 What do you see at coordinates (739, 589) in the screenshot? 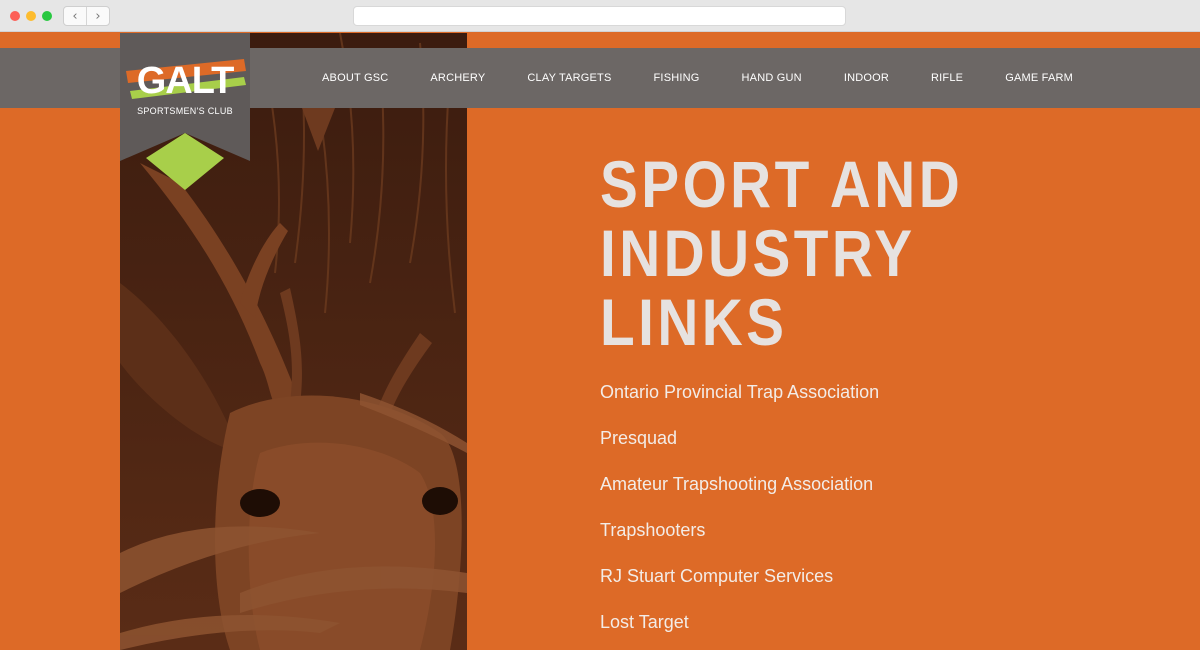
I see `list-item: RJ Stuart Computer Services` at bounding box center [739, 589].